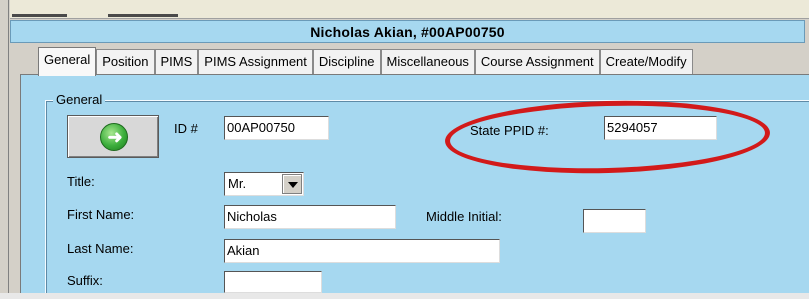  I want to click on chevron-down-icon, so click(292, 184).